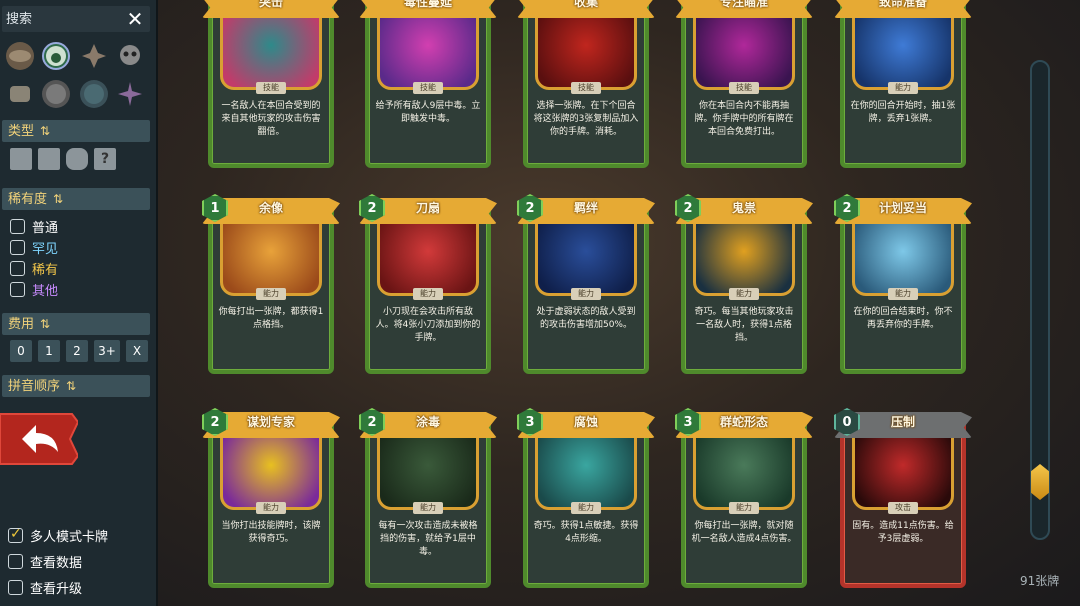 This screenshot has height=606, width=1080. I want to click on close-icon: ✕, so click(135, 19).